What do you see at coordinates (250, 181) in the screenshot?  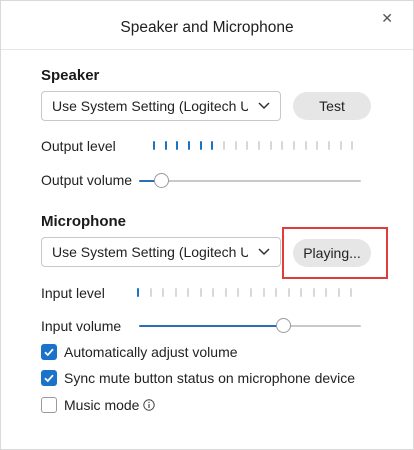 I see `output-volume-track` at bounding box center [250, 181].